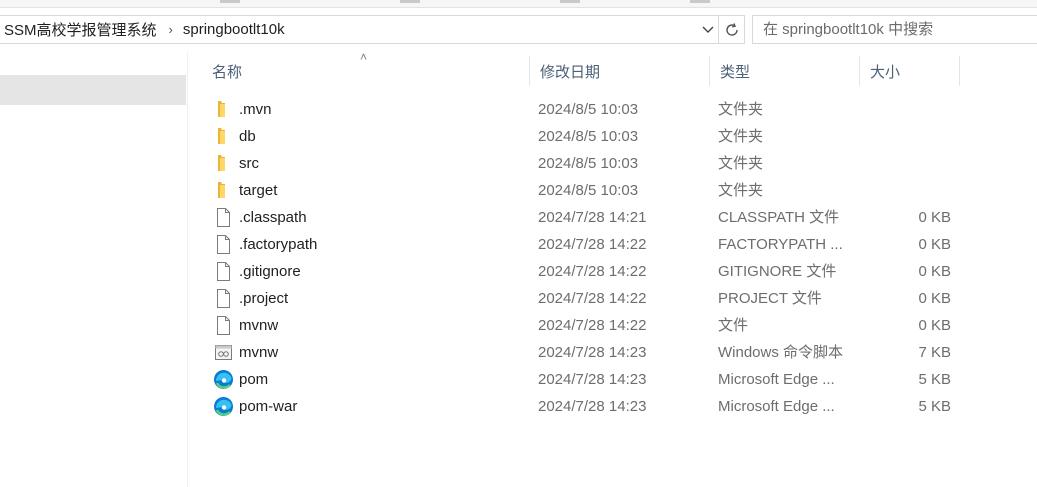 This screenshot has height=487, width=1037. I want to click on column-header-size-label: 大小, so click(885, 72).